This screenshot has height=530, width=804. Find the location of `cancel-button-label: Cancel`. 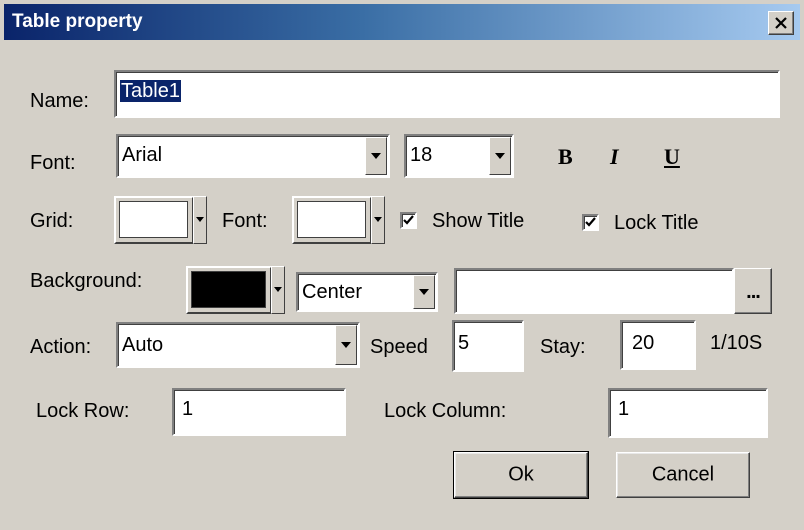

cancel-button-label: Cancel is located at coordinates (683, 474).